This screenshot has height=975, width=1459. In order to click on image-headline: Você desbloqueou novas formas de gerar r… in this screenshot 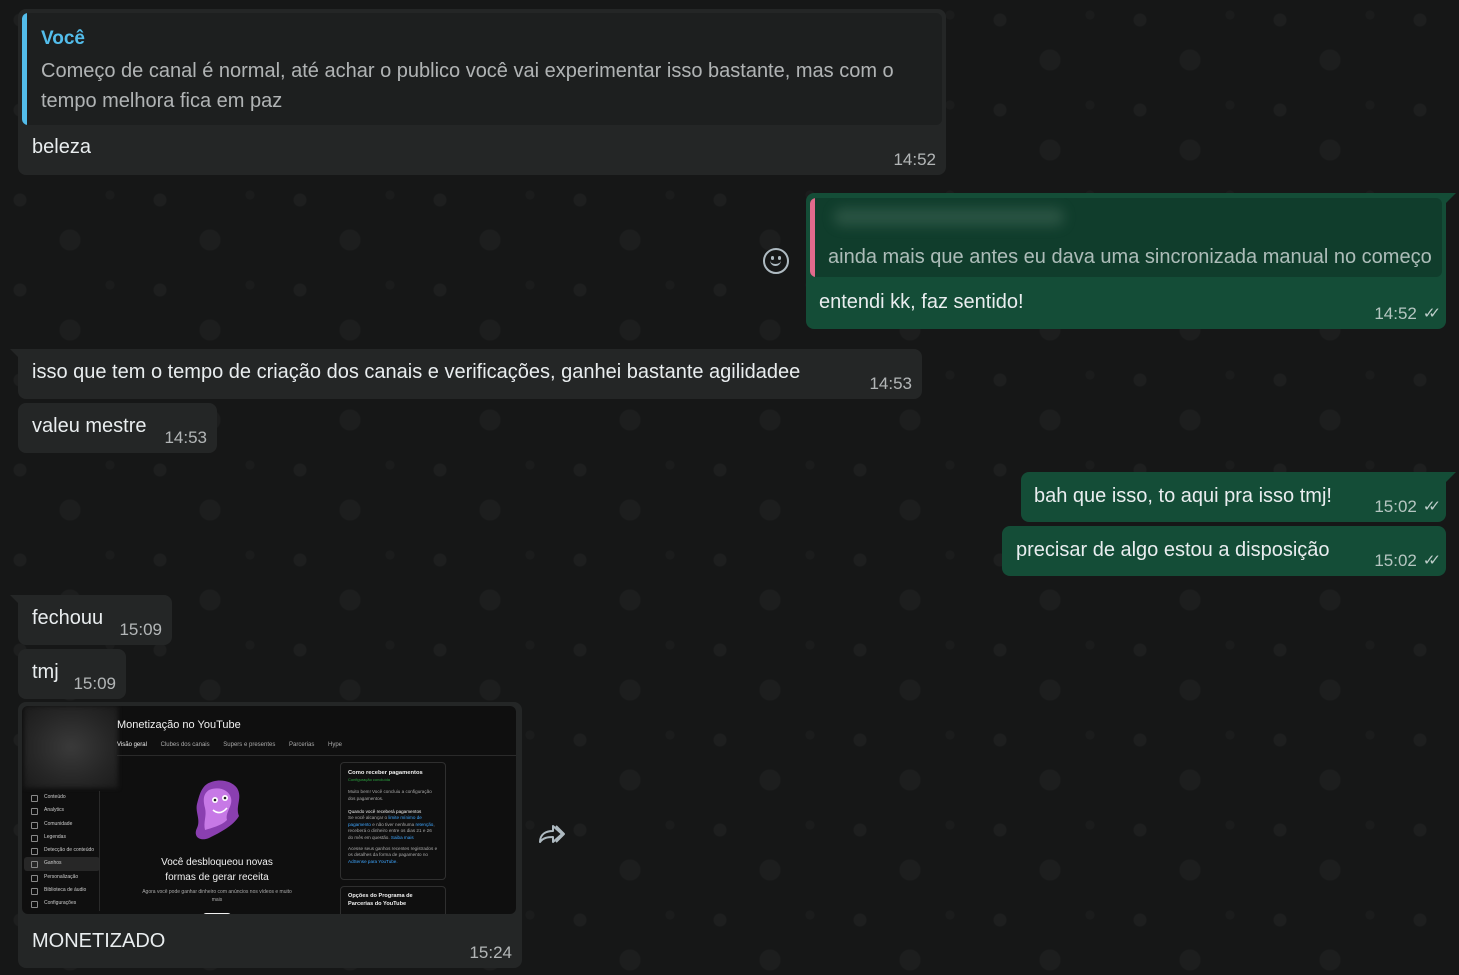, I will do `click(217, 870)`.